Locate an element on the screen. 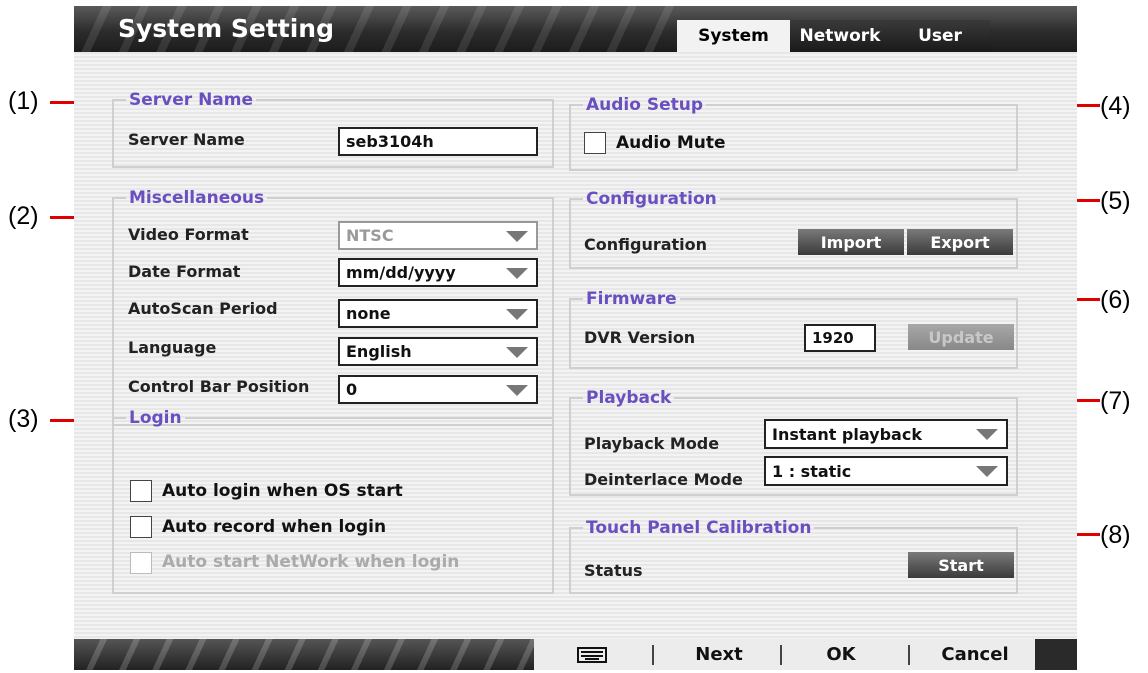 The height and width of the screenshot is (673, 1148). deinterlace-mode-label: Deinterlace Mode is located at coordinates (663, 479).